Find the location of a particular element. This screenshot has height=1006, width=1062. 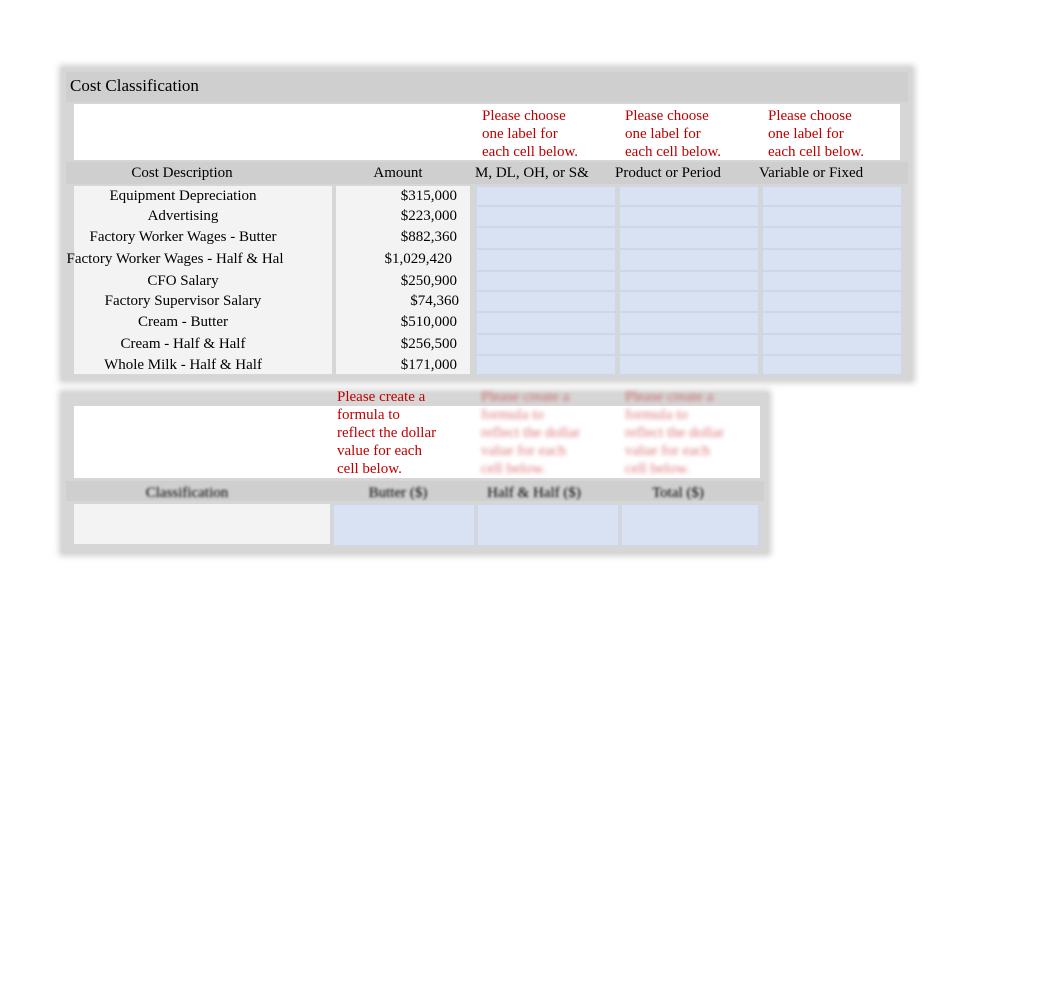

cost-description-cell: Equipment Depreciation is located at coordinates (183, 196).